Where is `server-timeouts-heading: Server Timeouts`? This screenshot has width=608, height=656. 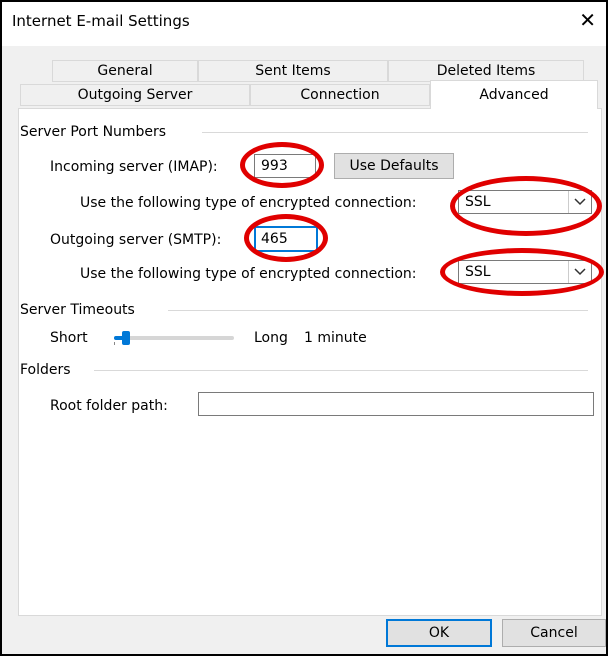
server-timeouts-heading: Server Timeouts is located at coordinates (77, 310).